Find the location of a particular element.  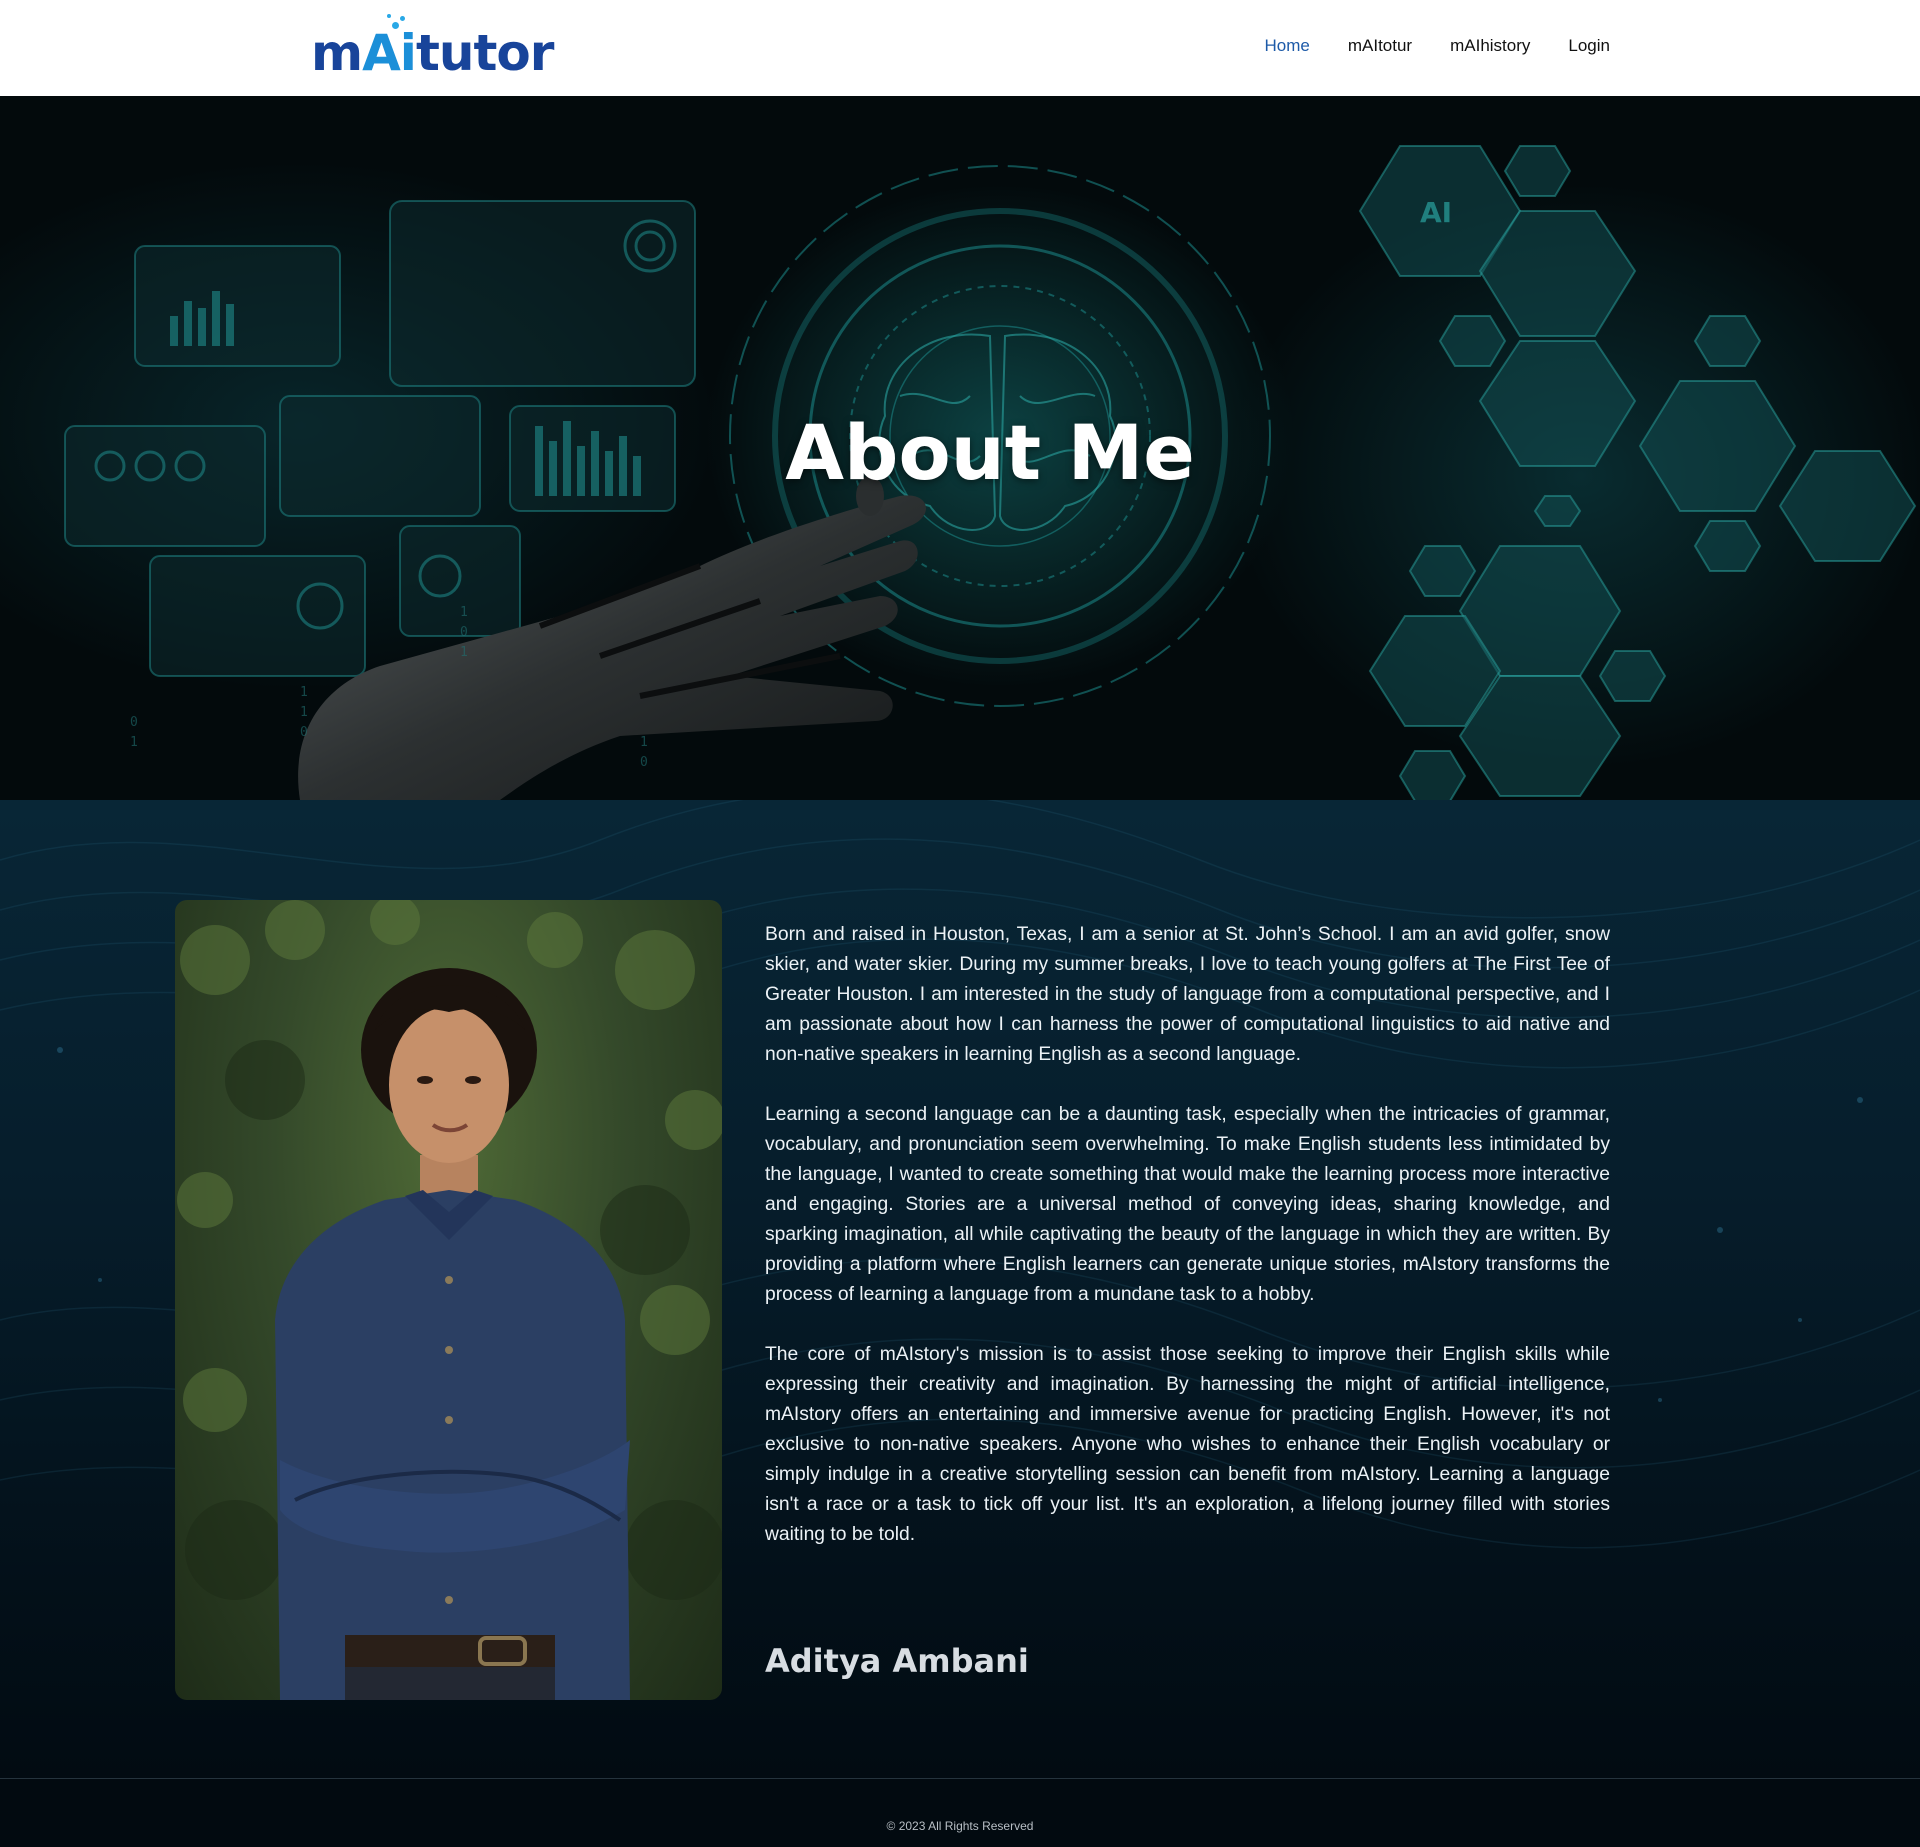

nav-home: Home is located at coordinates (1286, 46).